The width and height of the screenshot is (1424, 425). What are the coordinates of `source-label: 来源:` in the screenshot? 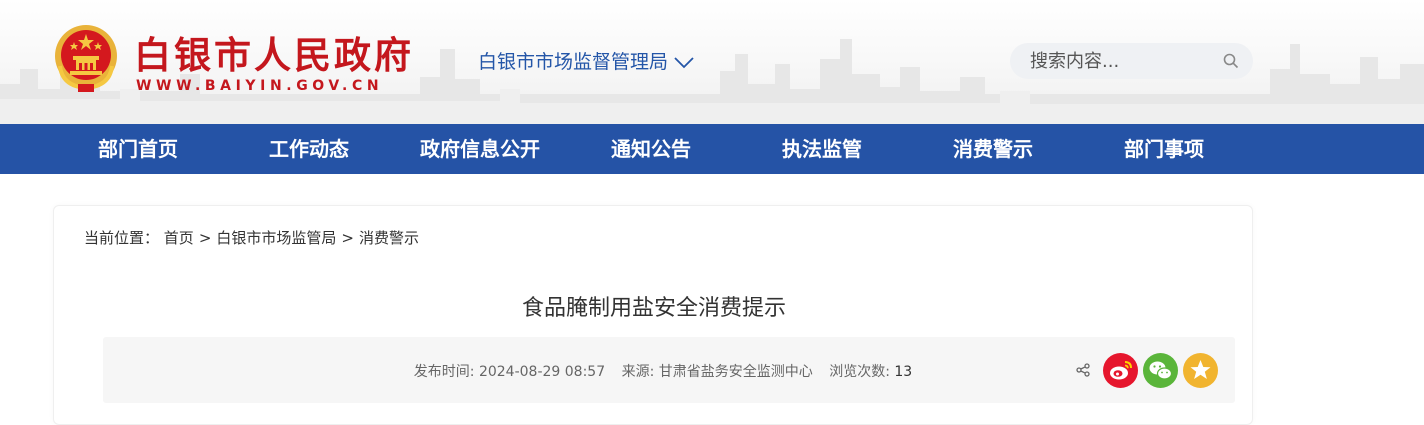 It's located at (638, 372).